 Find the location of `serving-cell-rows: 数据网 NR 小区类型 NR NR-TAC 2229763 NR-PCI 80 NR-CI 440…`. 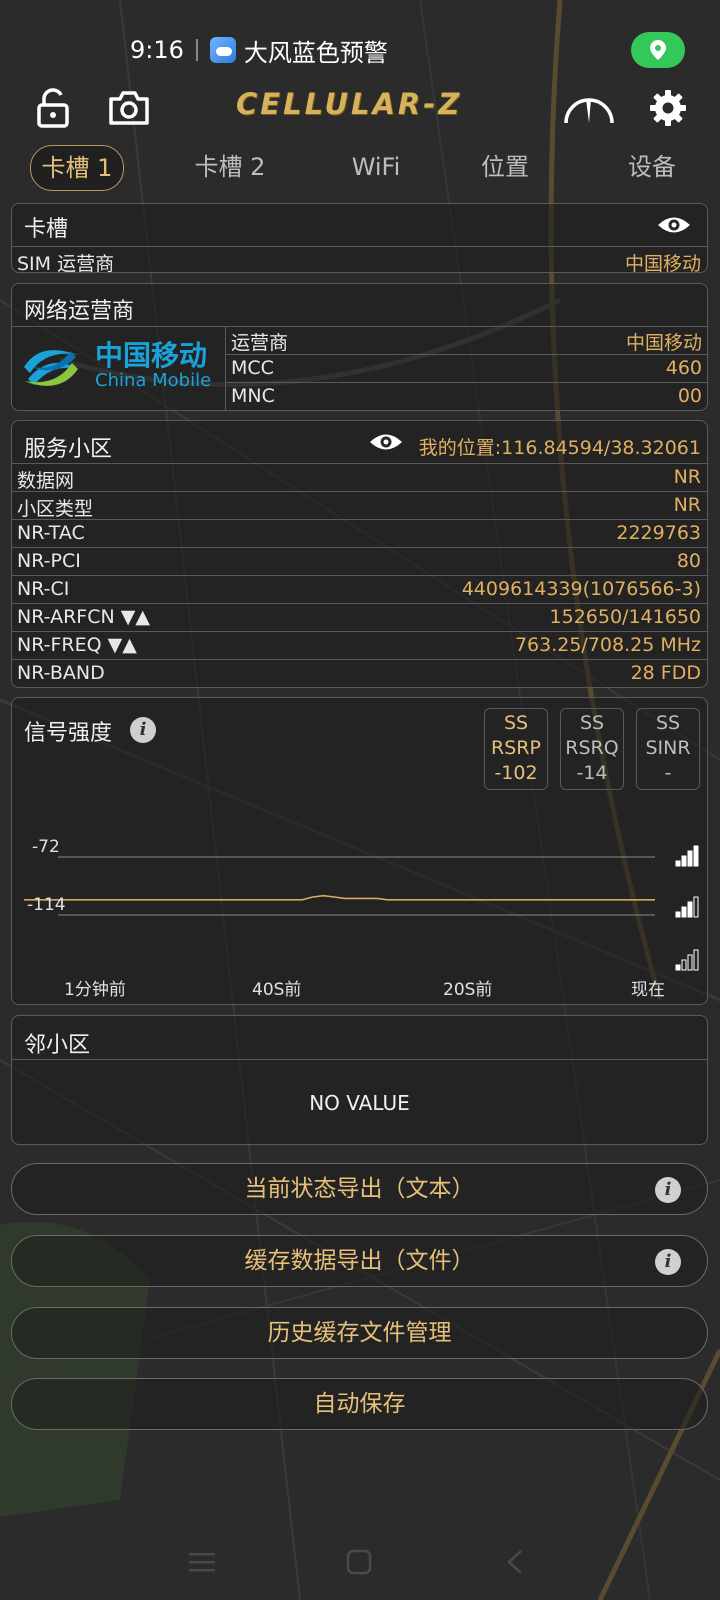

serving-cell-rows: 数据网 NR 小区类型 NR NR-TAC 2229763 NR-PCI 80 NR-CI 440… is located at coordinates (359, 576).